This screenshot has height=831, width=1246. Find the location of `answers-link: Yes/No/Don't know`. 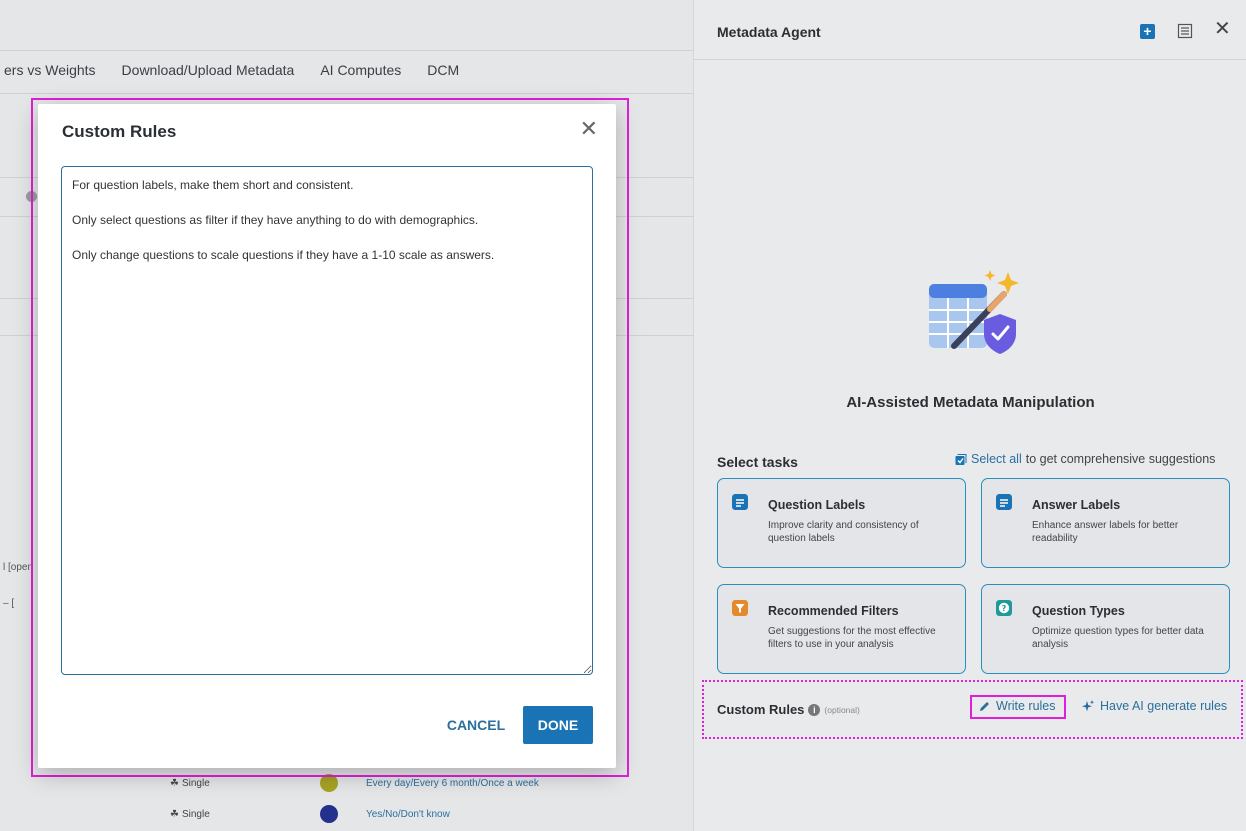

answers-link: Yes/No/Don't know is located at coordinates (408, 814).